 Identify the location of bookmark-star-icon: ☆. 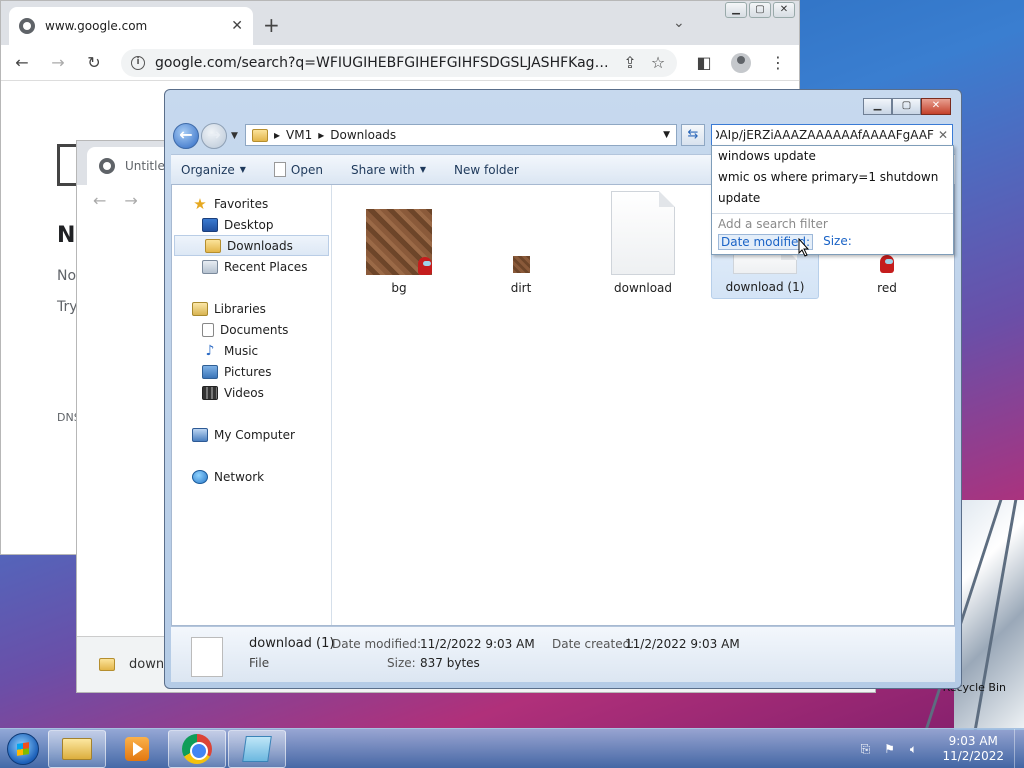
(658, 62).